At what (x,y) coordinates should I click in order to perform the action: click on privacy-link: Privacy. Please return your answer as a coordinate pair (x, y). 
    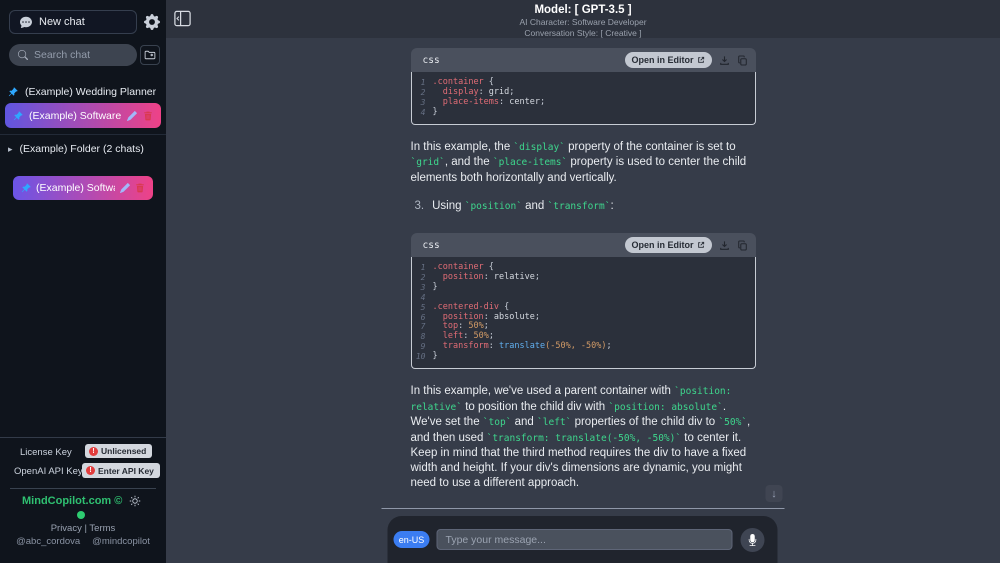
    Looking at the image, I should click on (66, 528).